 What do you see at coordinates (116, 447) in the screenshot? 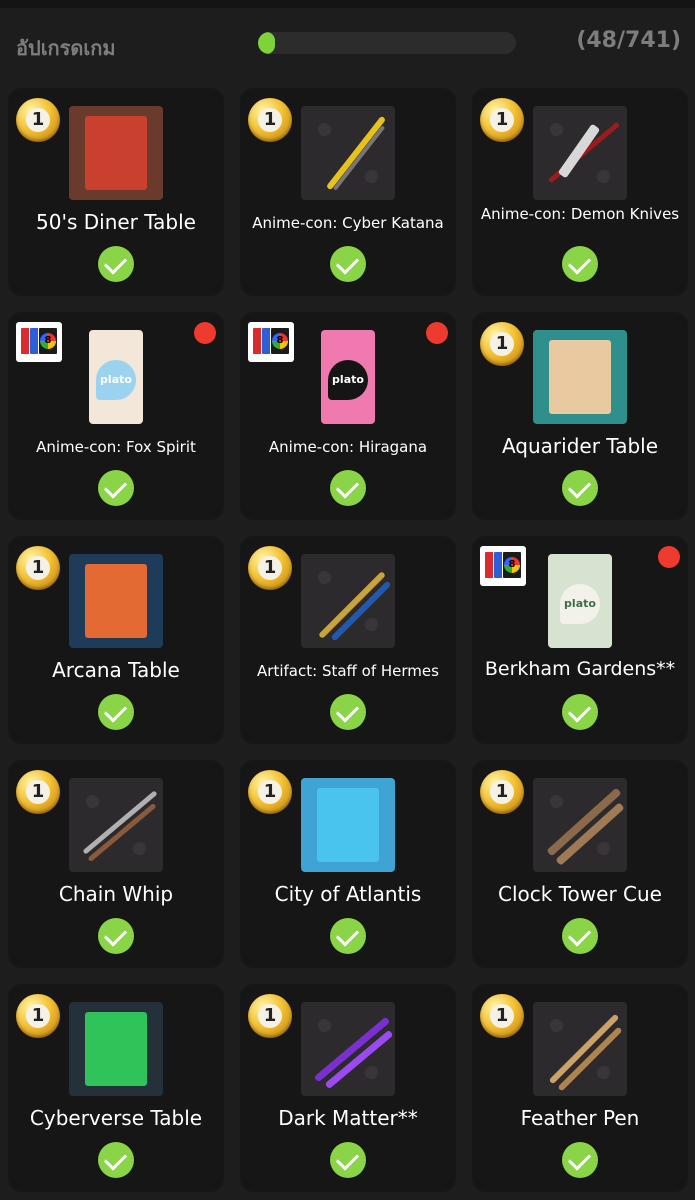
I see `item-name: Anime-con: Fox Spirit` at bounding box center [116, 447].